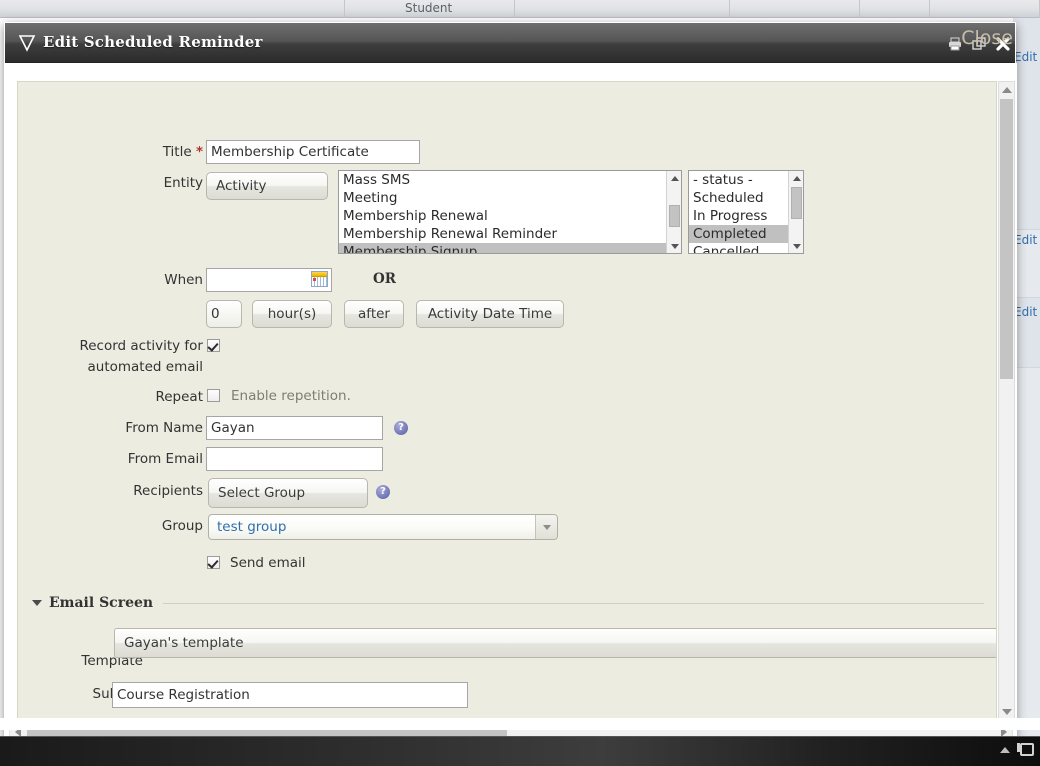 This screenshot has width=1040, height=766. I want to click on group-label: Group, so click(182, 526).